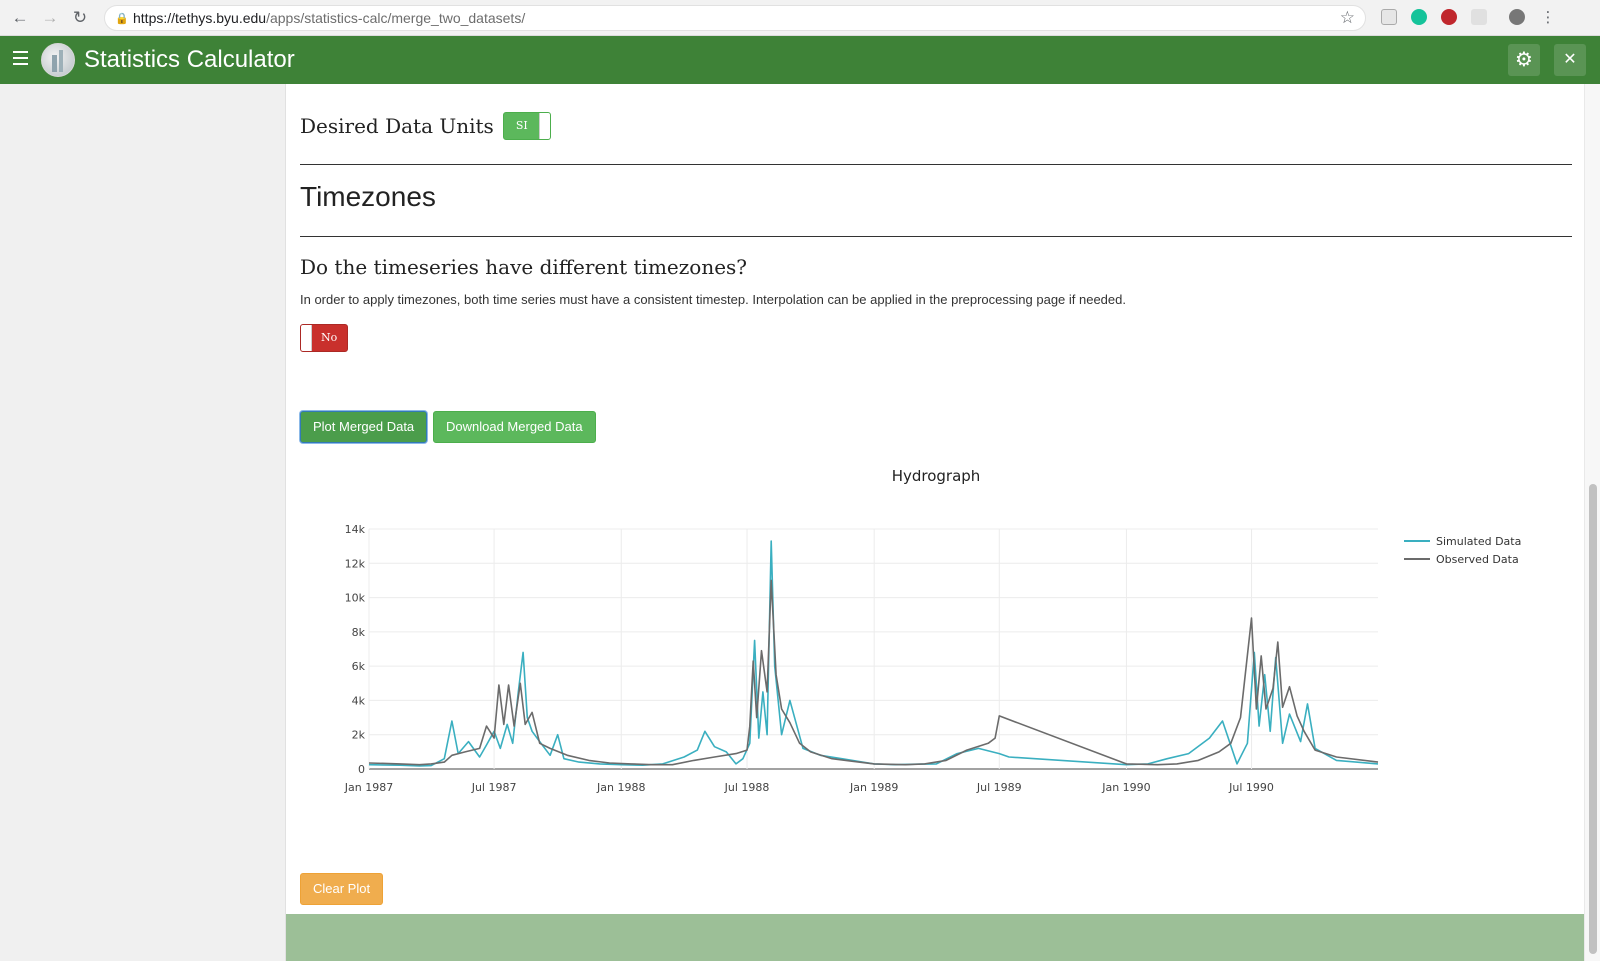  Describe the element at coordinates (1593, 719) in the screenshot. I see `scrollbar-thumb` at that location.